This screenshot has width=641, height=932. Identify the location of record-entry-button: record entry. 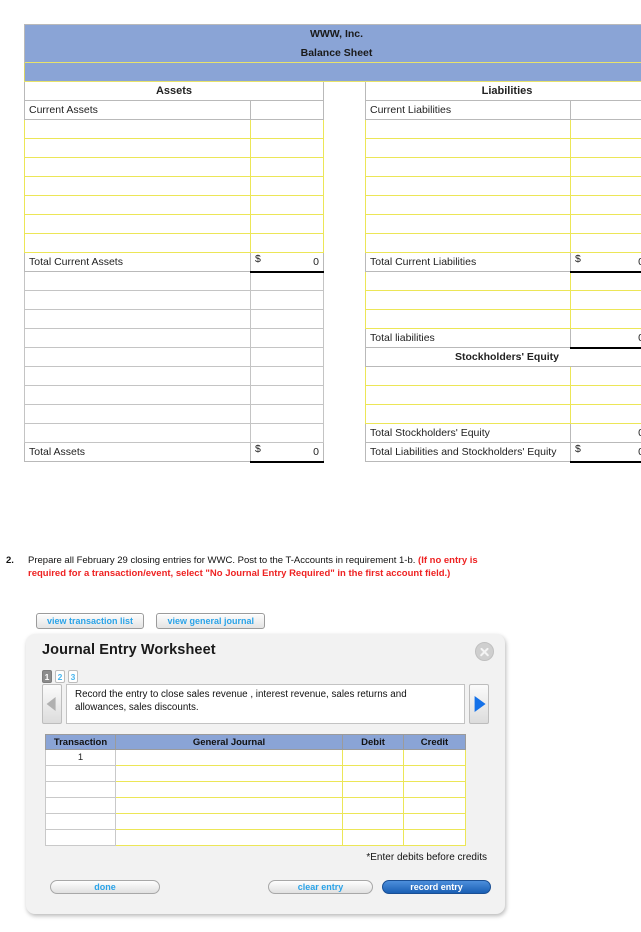
(436, 887).